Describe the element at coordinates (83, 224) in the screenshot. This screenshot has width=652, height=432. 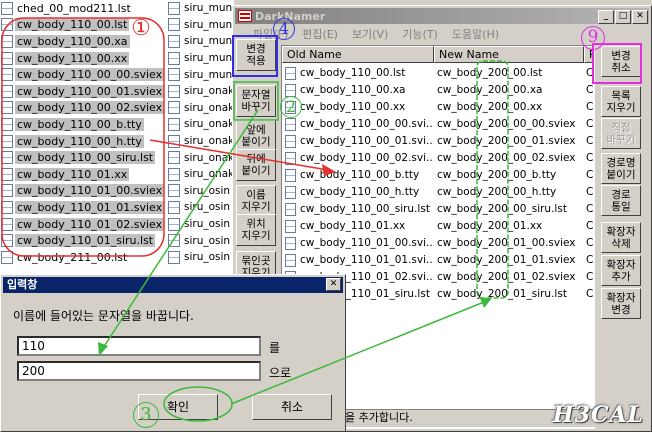
I see `explorer-file-item: cw_body_110_01_02.sviex` at that location.